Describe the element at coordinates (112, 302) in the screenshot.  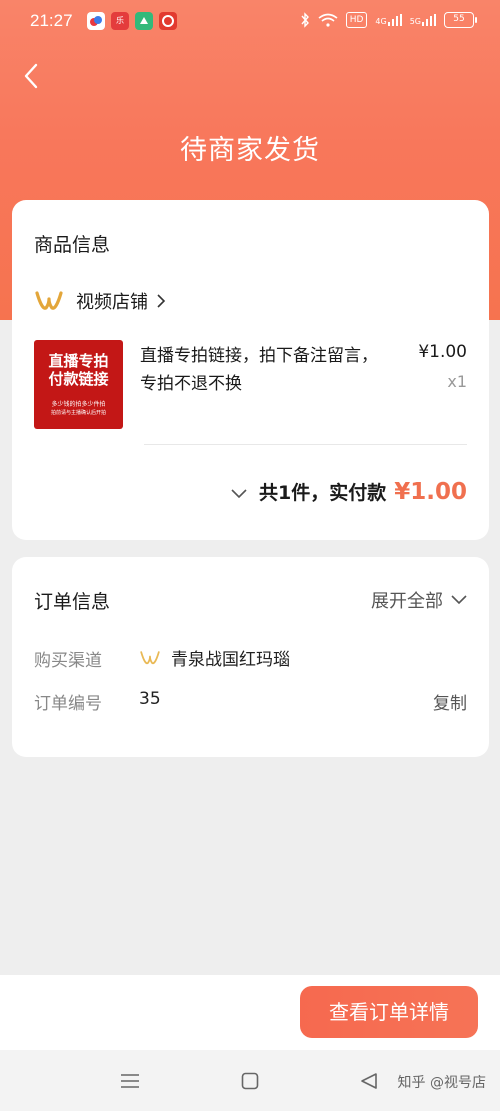
I see `shop-name: 视频店铺` at that location.